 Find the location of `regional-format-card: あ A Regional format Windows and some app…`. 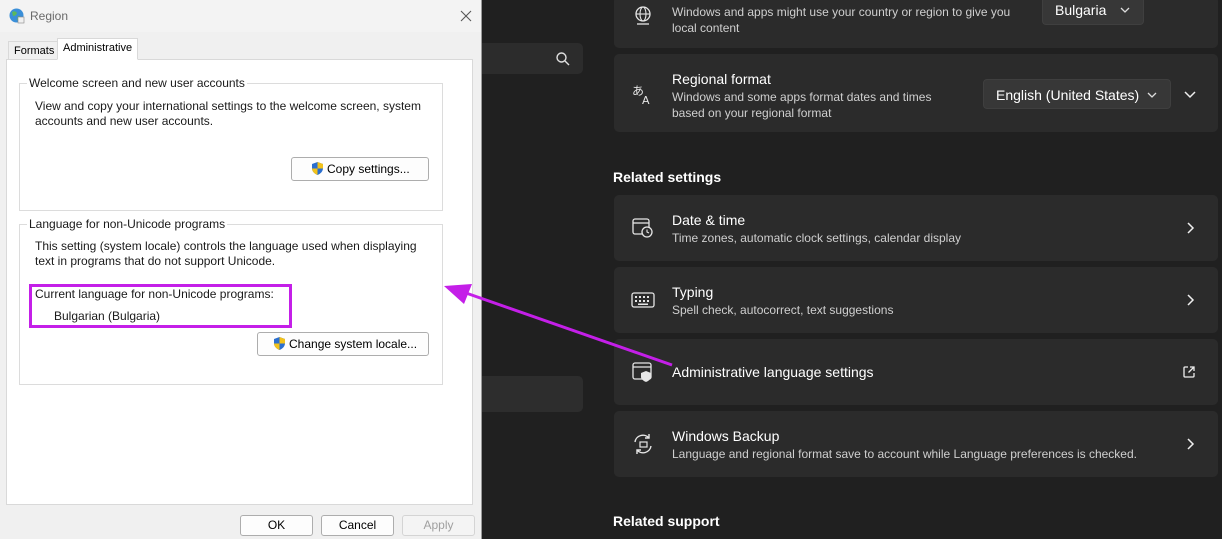

regional-format-card: あ A Regional format Windows and some app… is located at coordinates (916, 93).